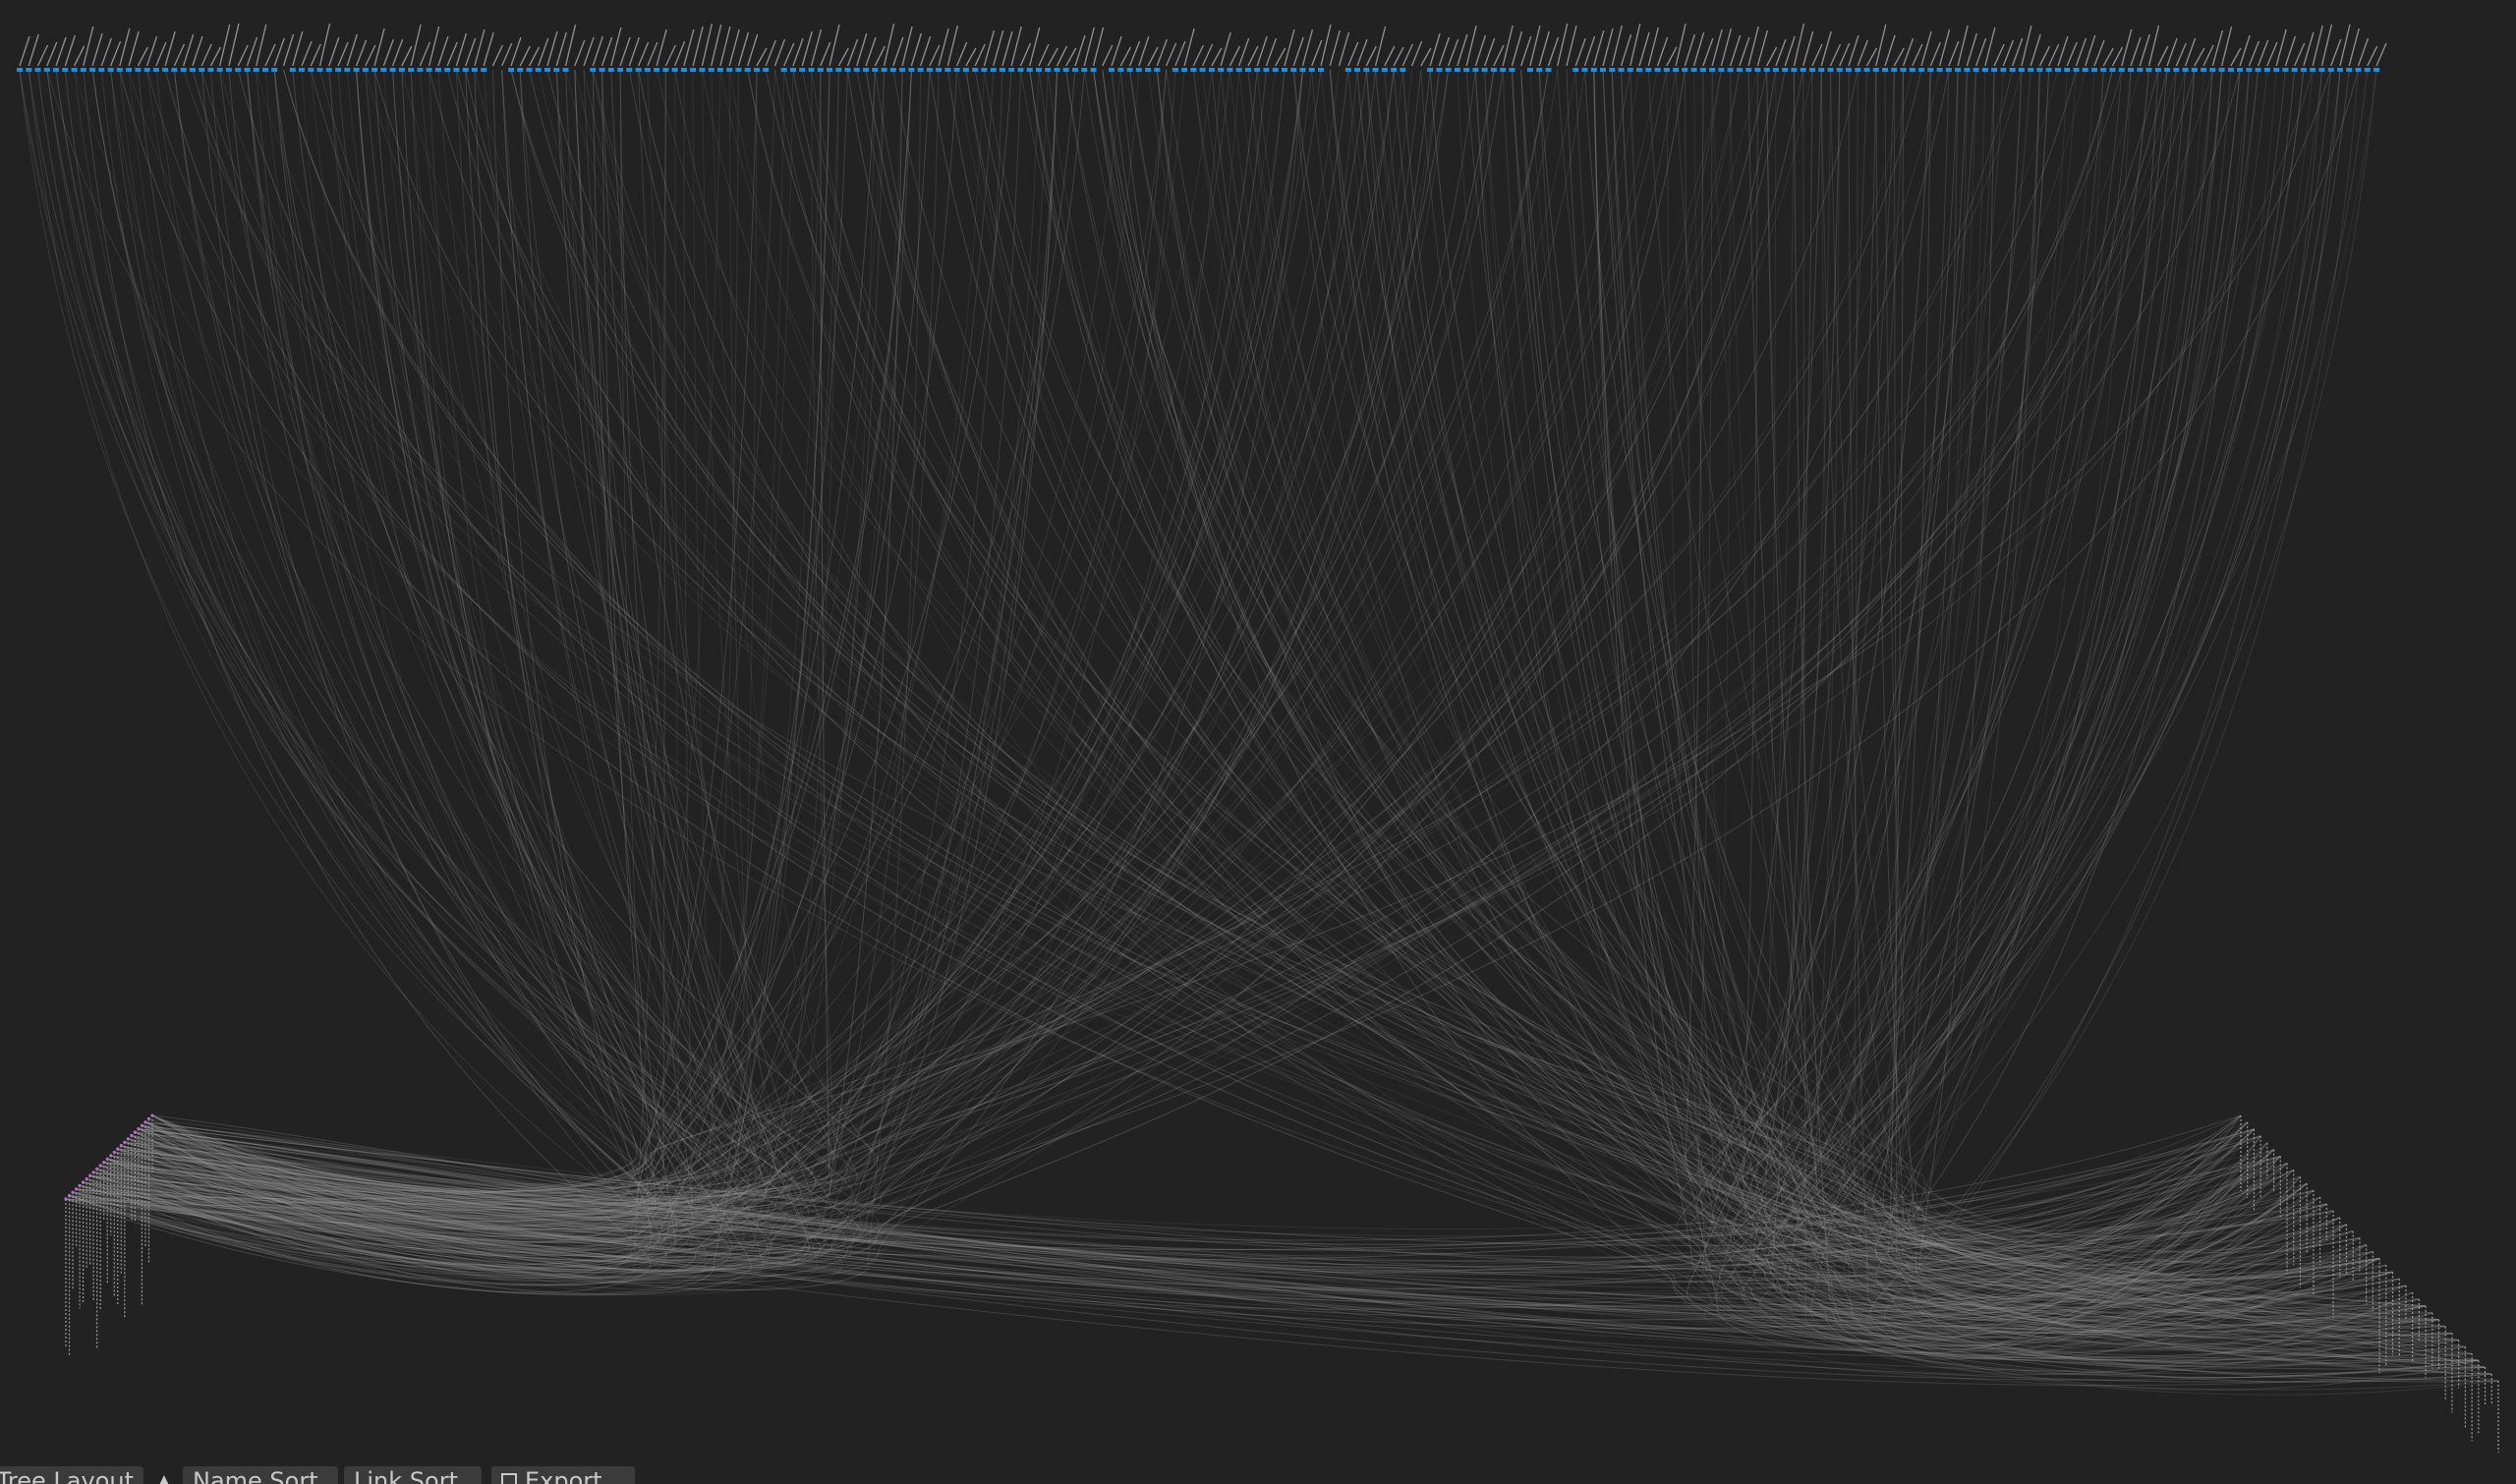 This screenshot has height=1484, width=2516. Describe the element at coordinates (260, 1475) in the screenshot. I see `name-sort-button: Name Sort` at that location.